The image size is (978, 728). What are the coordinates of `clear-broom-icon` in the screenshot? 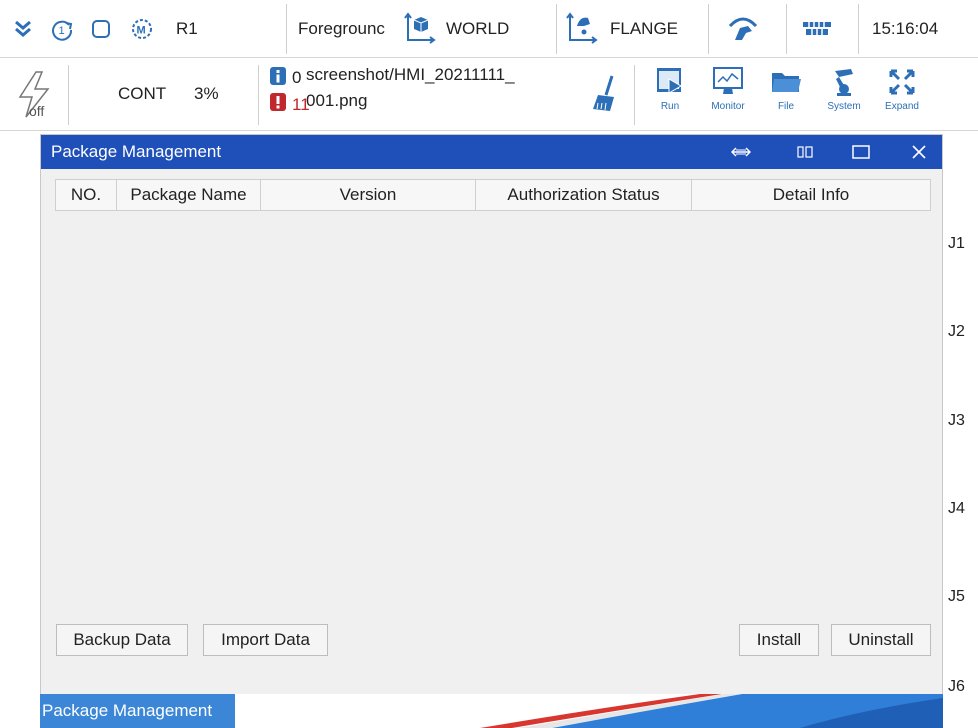 It's located at (607, 95).